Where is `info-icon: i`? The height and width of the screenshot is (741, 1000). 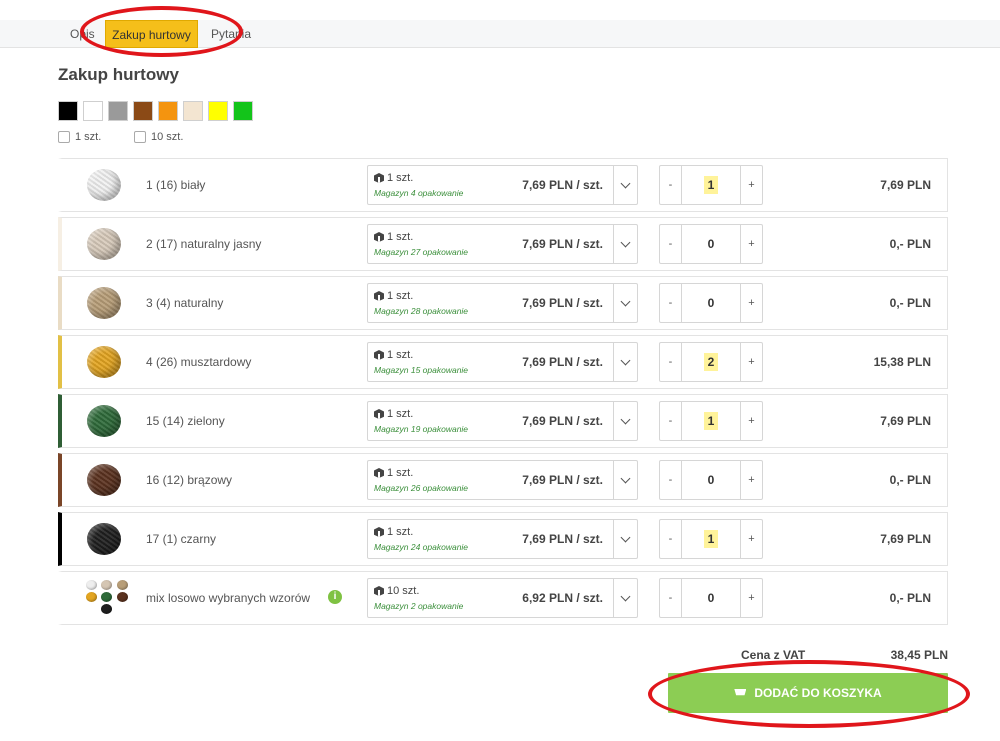
info-icon: i is located at coordinates (335, 597).